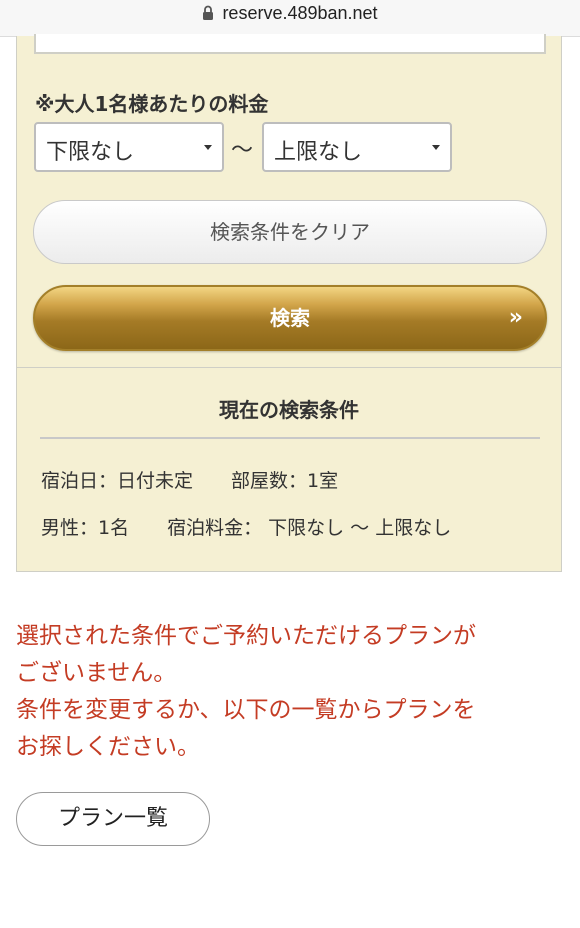 The height and width of the screenshot is (928, 580). Describe the element at coordinates (318, 152) in the screenshot. I see `price-max-value: 上限なし` at that location.